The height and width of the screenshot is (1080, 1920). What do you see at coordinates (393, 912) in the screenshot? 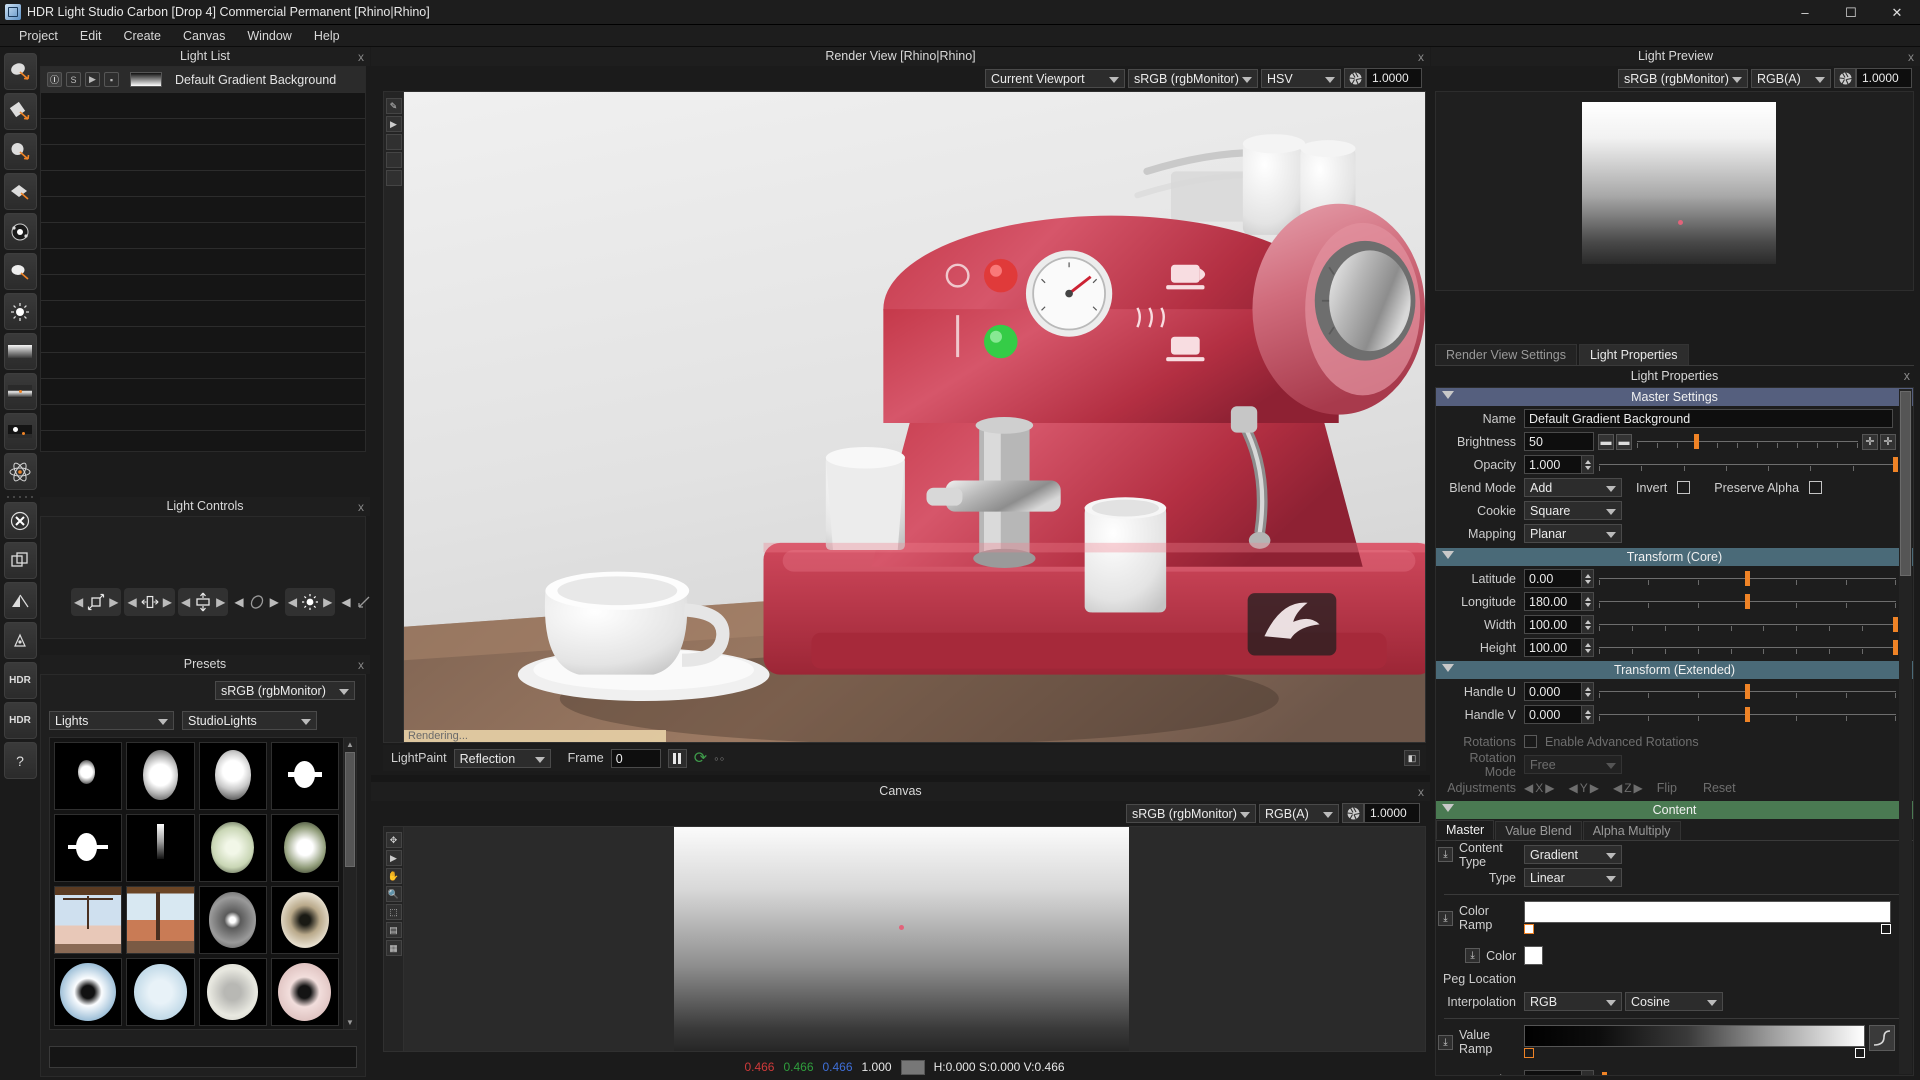
I see `fit-icon: ⬚` at bounding box center [393, 912].